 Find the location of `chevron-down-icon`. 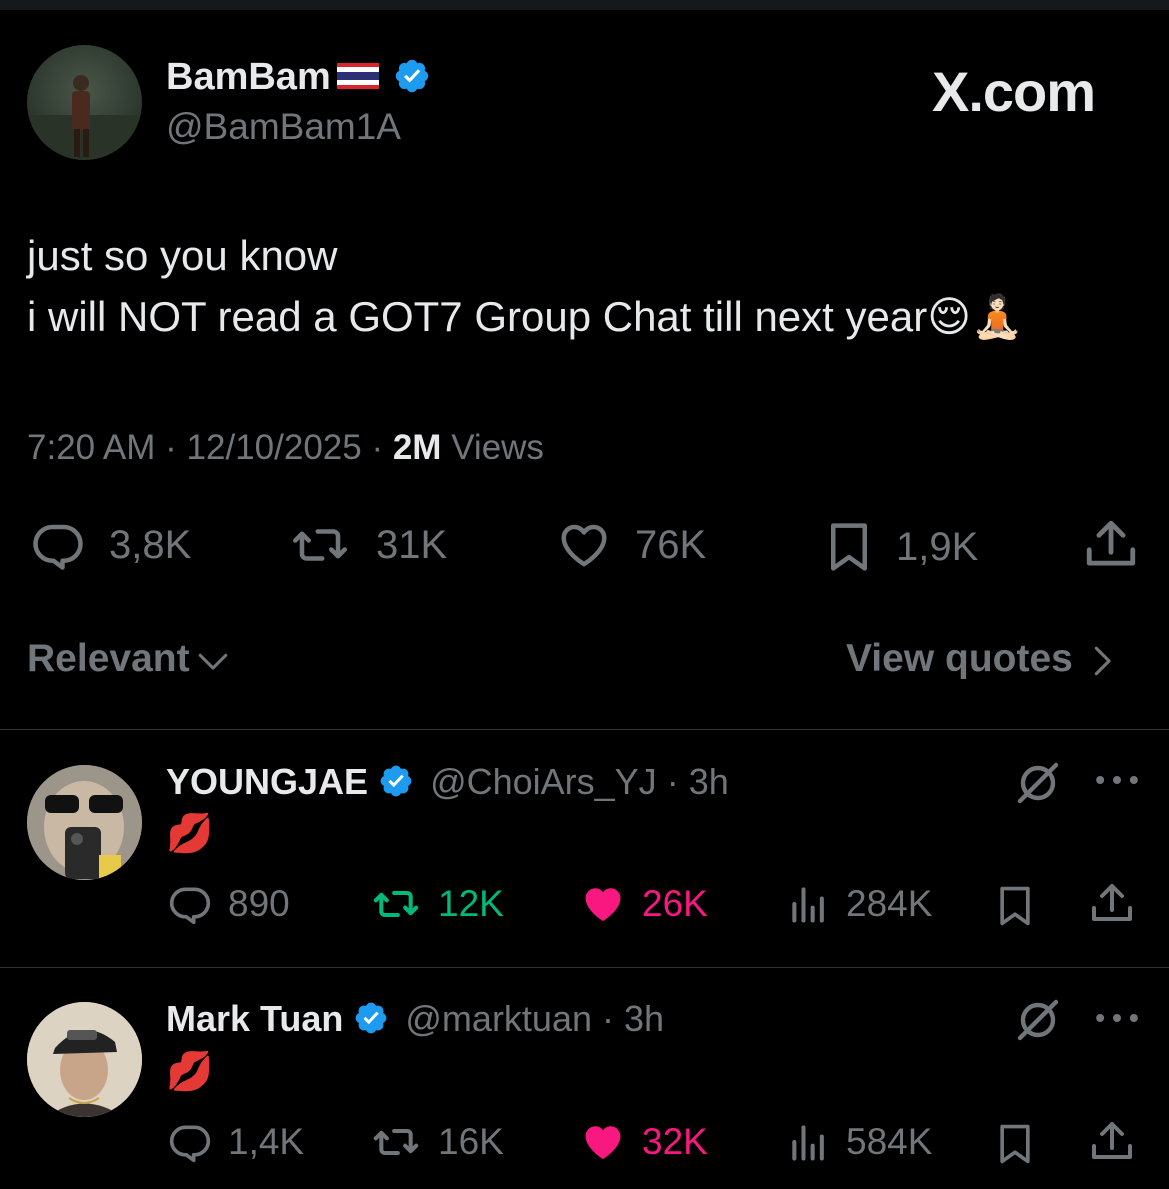

chevron-down-icon is located at coordinates (213, 661).